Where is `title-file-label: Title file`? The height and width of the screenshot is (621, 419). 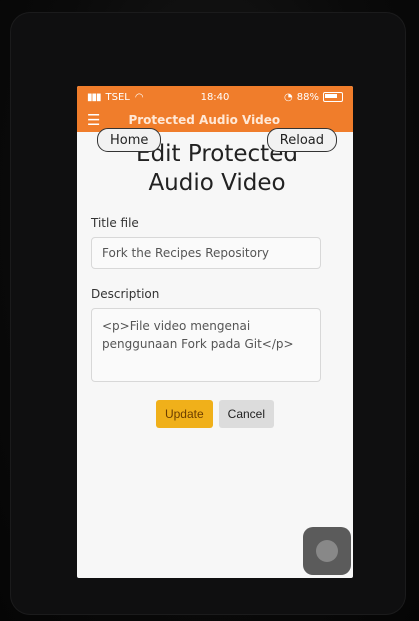
title-file-label: Title file is located at coordinates (115, 223).